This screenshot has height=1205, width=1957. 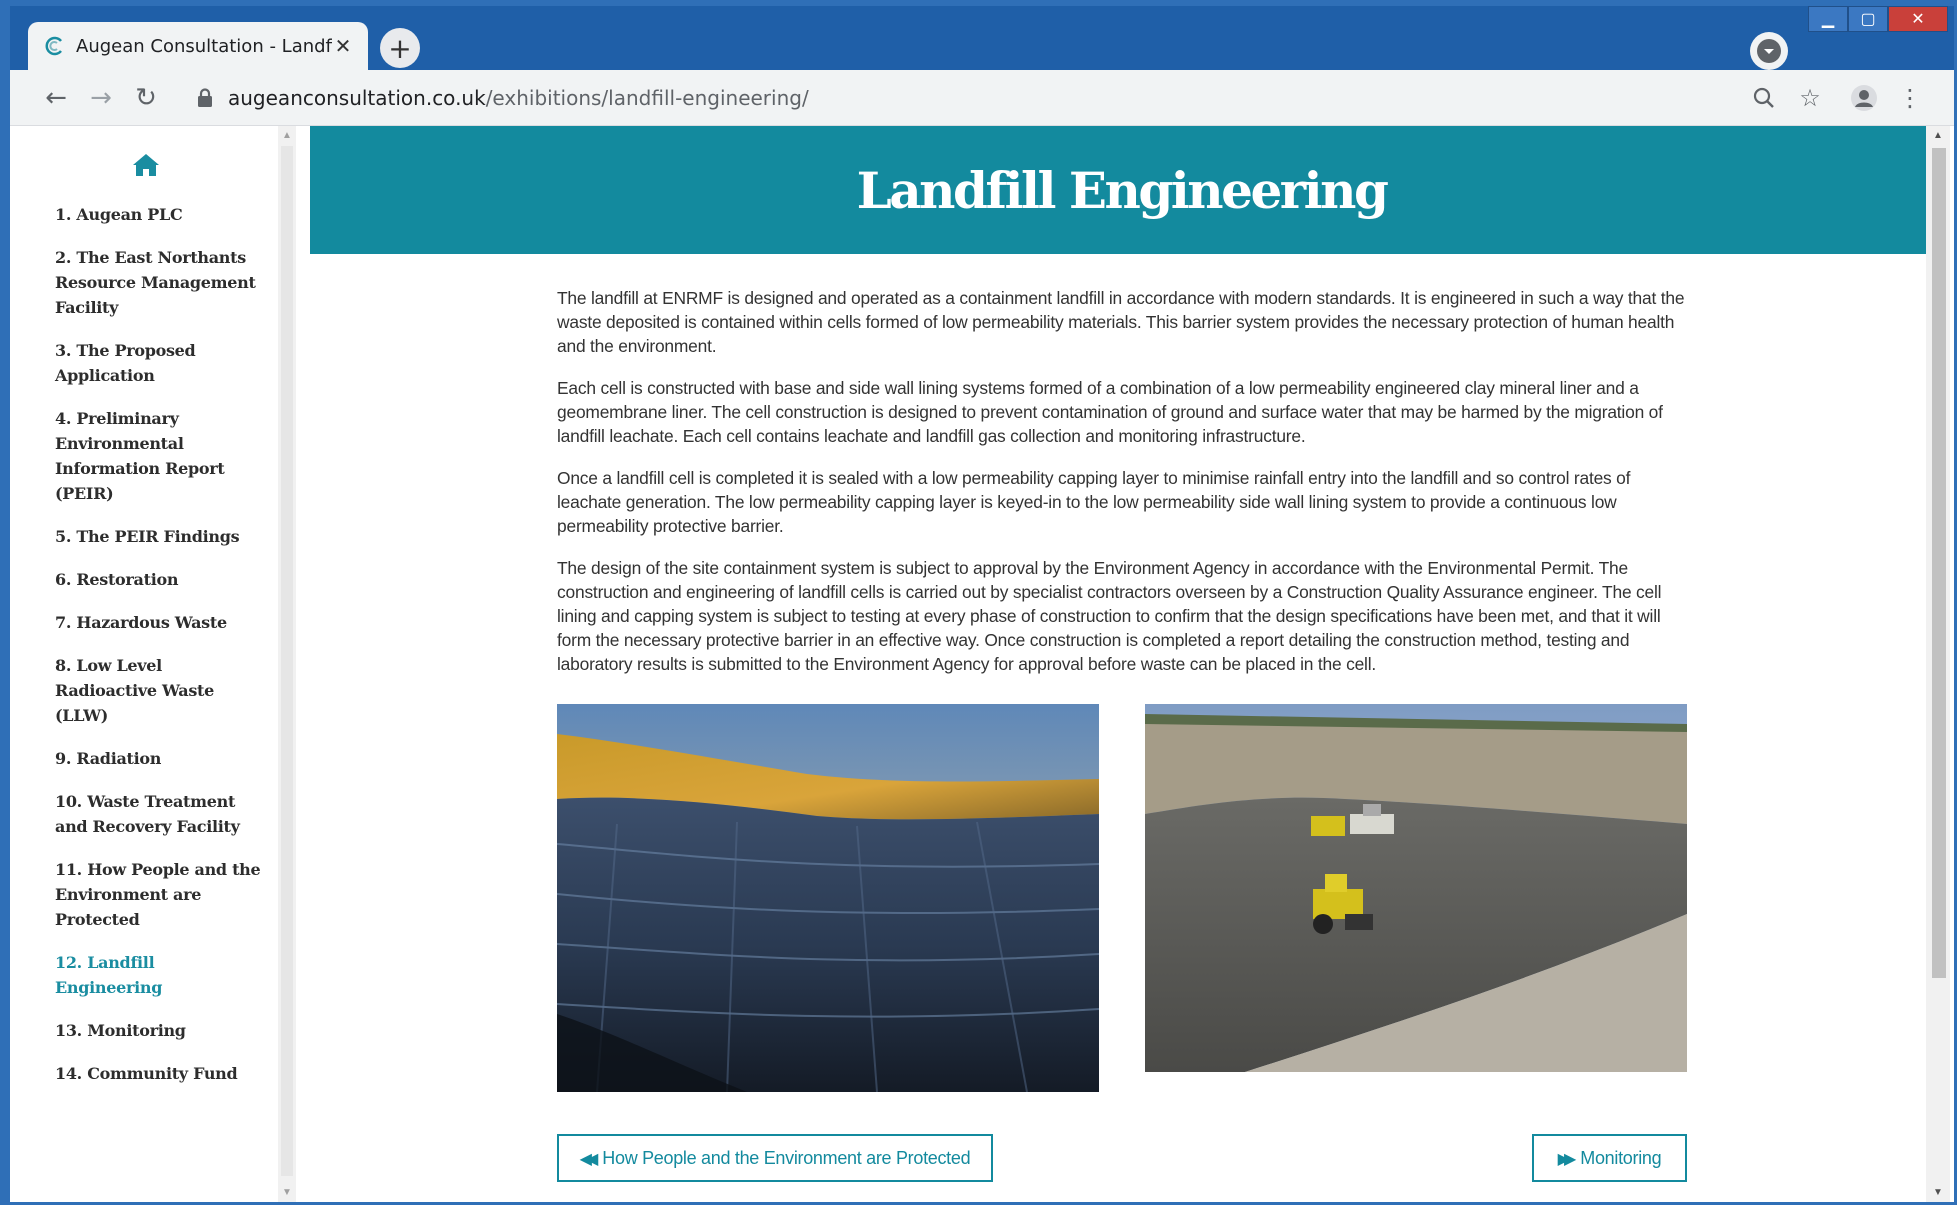 What do you see at coordinates (146, 165) in the screenshot?
I see `home-icon` at bounding box center [146, 165].